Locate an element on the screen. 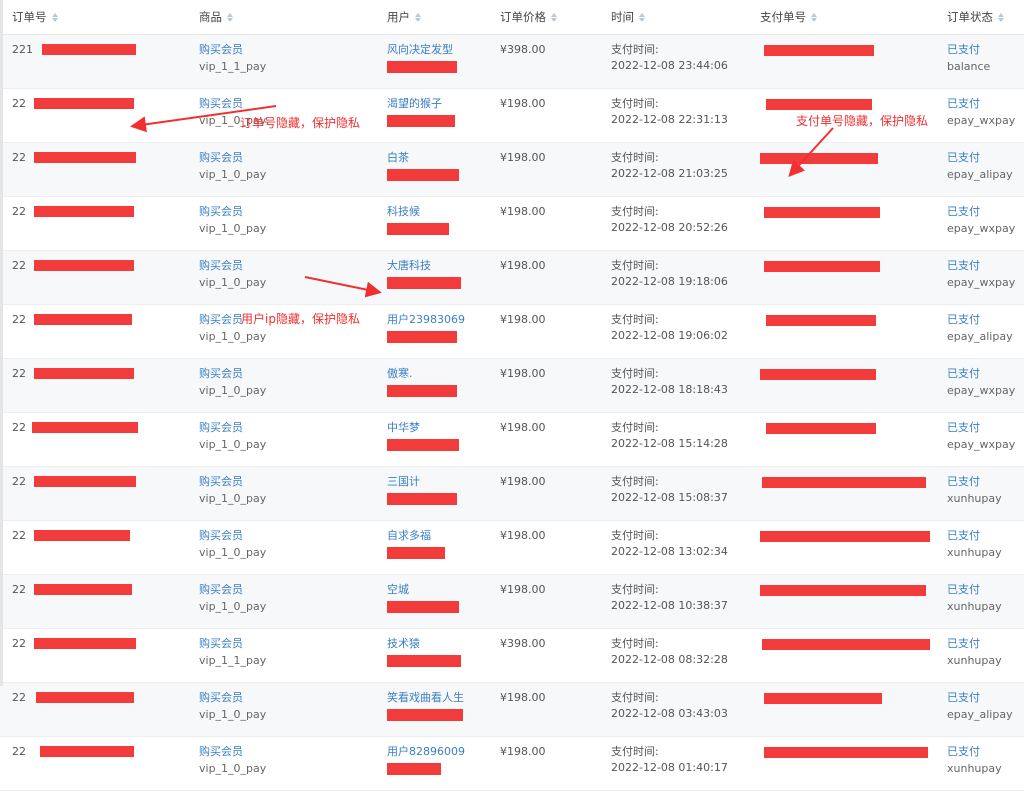  user-link: 大唐科技 is located at coordinates (443, 266).